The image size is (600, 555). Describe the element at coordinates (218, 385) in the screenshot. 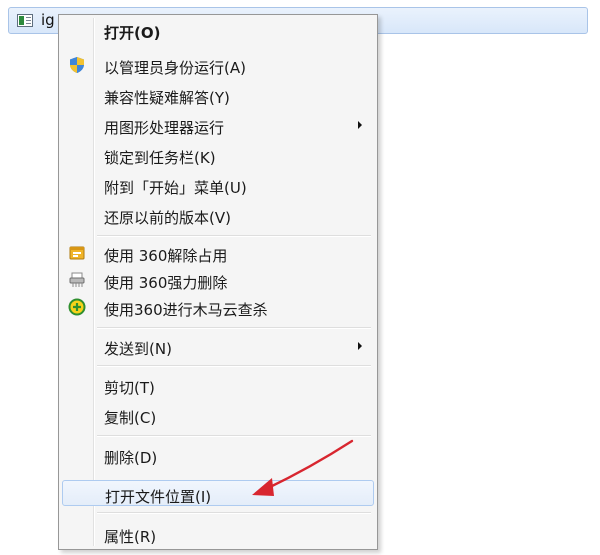

I see `menu-item-cut: 剪切(T)` at that location.